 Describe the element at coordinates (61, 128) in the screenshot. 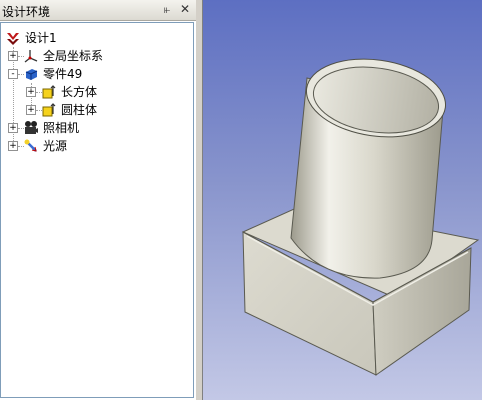

I see `tree-item-label: 照相机` at that location.